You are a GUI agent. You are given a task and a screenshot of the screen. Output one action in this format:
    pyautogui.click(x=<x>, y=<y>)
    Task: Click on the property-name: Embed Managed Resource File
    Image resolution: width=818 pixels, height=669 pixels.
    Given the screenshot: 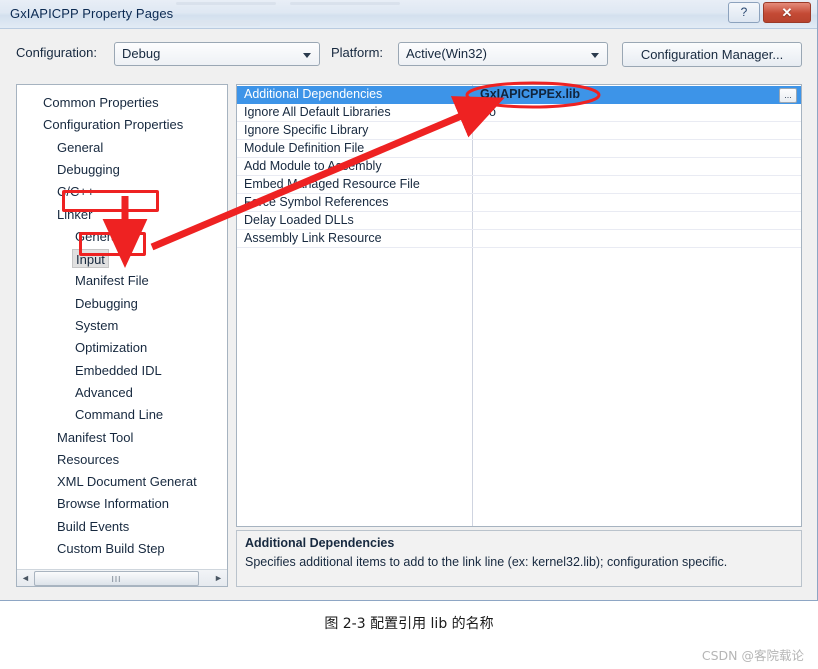 What is the action you would take?
    pyautogui.click(x=332, y=184)
    